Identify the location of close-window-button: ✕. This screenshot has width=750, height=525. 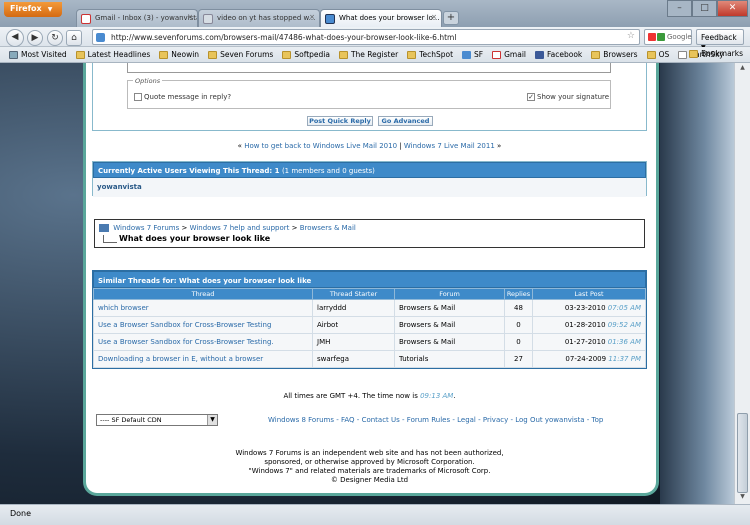
(732, 8).